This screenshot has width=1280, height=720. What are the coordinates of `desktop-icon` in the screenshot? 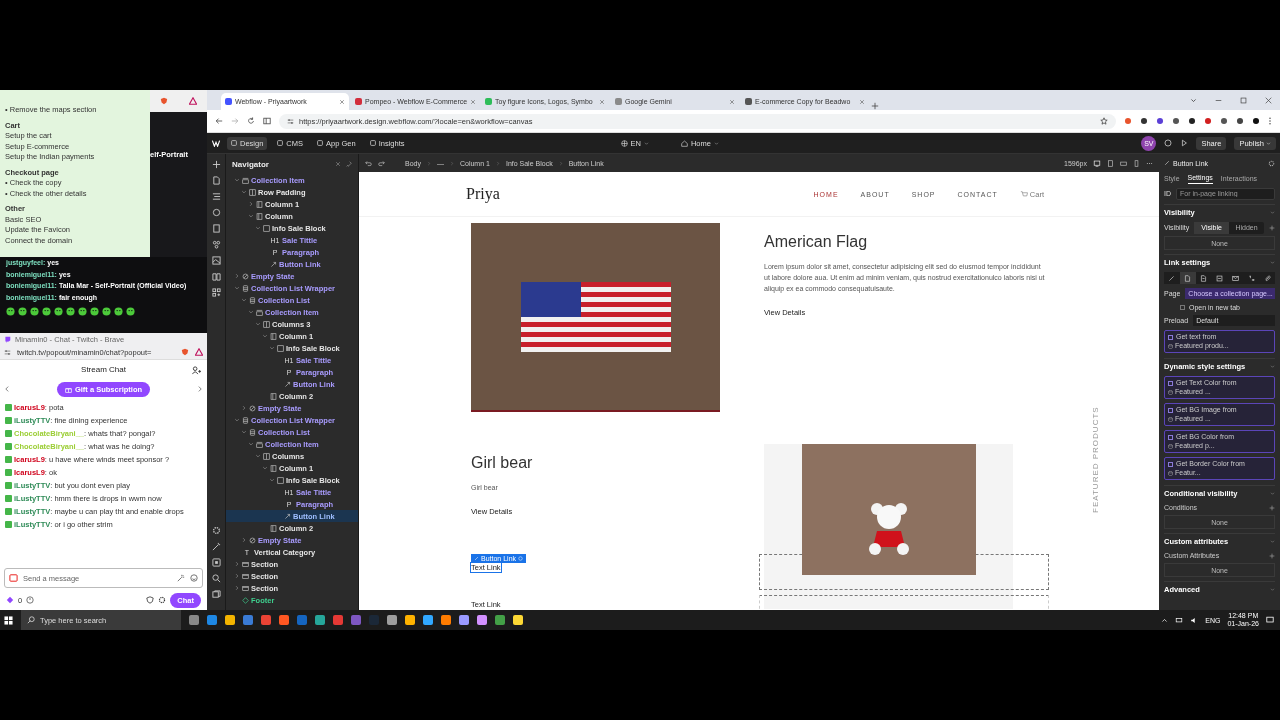 It's located at (1097, 163).